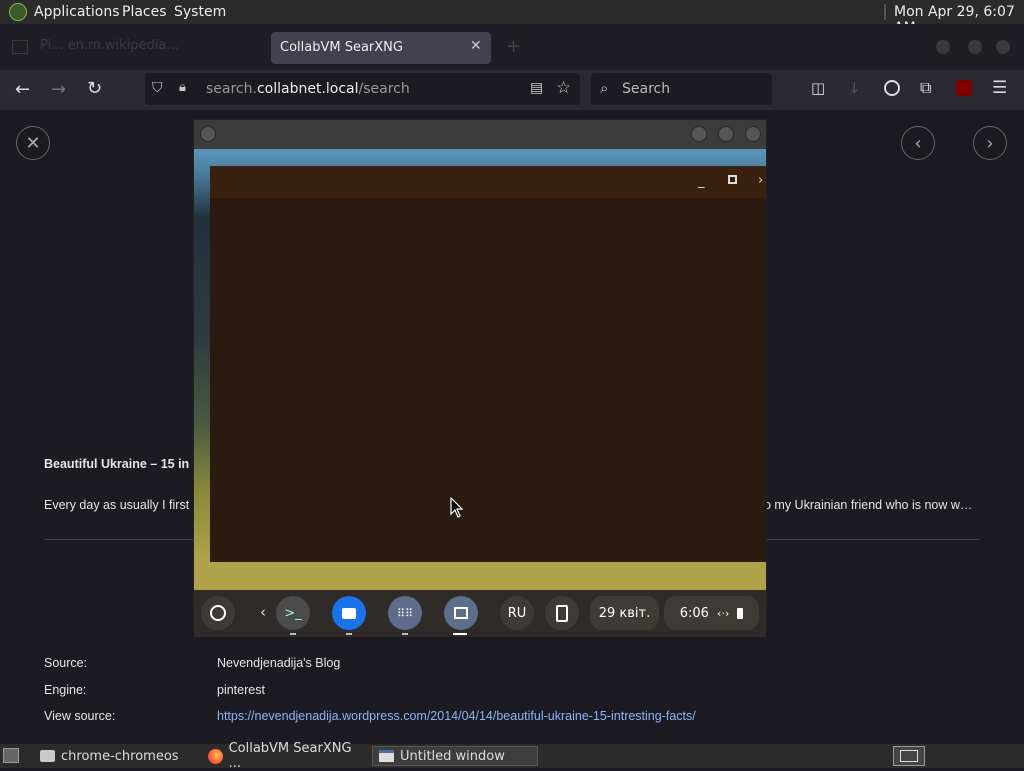  I want to click on engine-label: Engine:, so click(65, 690).